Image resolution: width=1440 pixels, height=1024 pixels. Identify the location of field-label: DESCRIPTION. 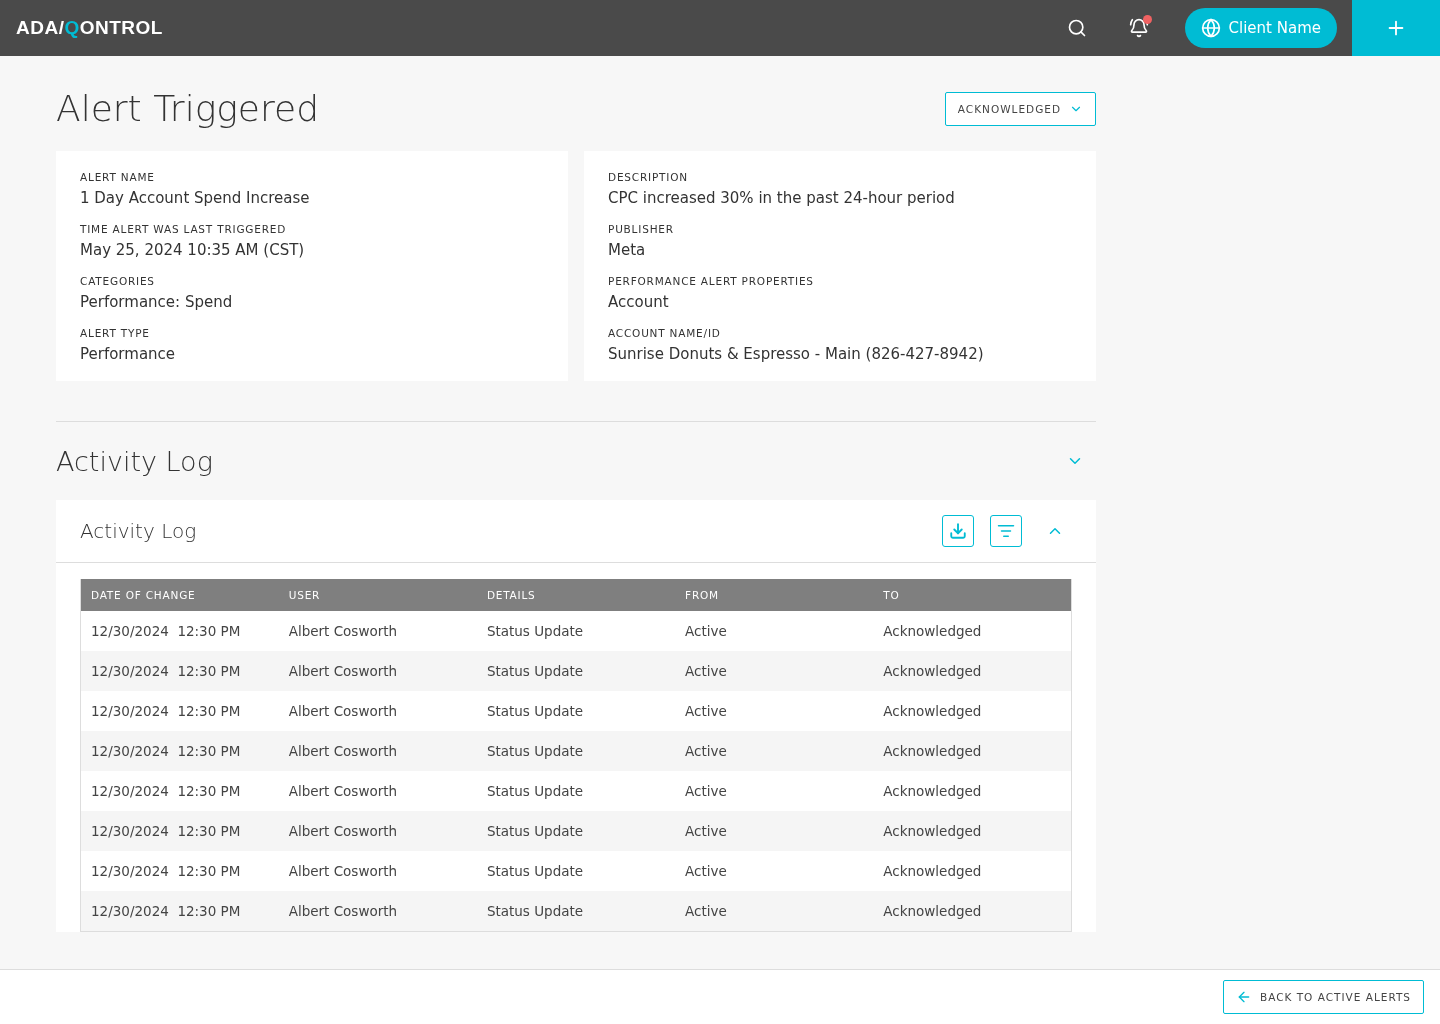
(648, 177).